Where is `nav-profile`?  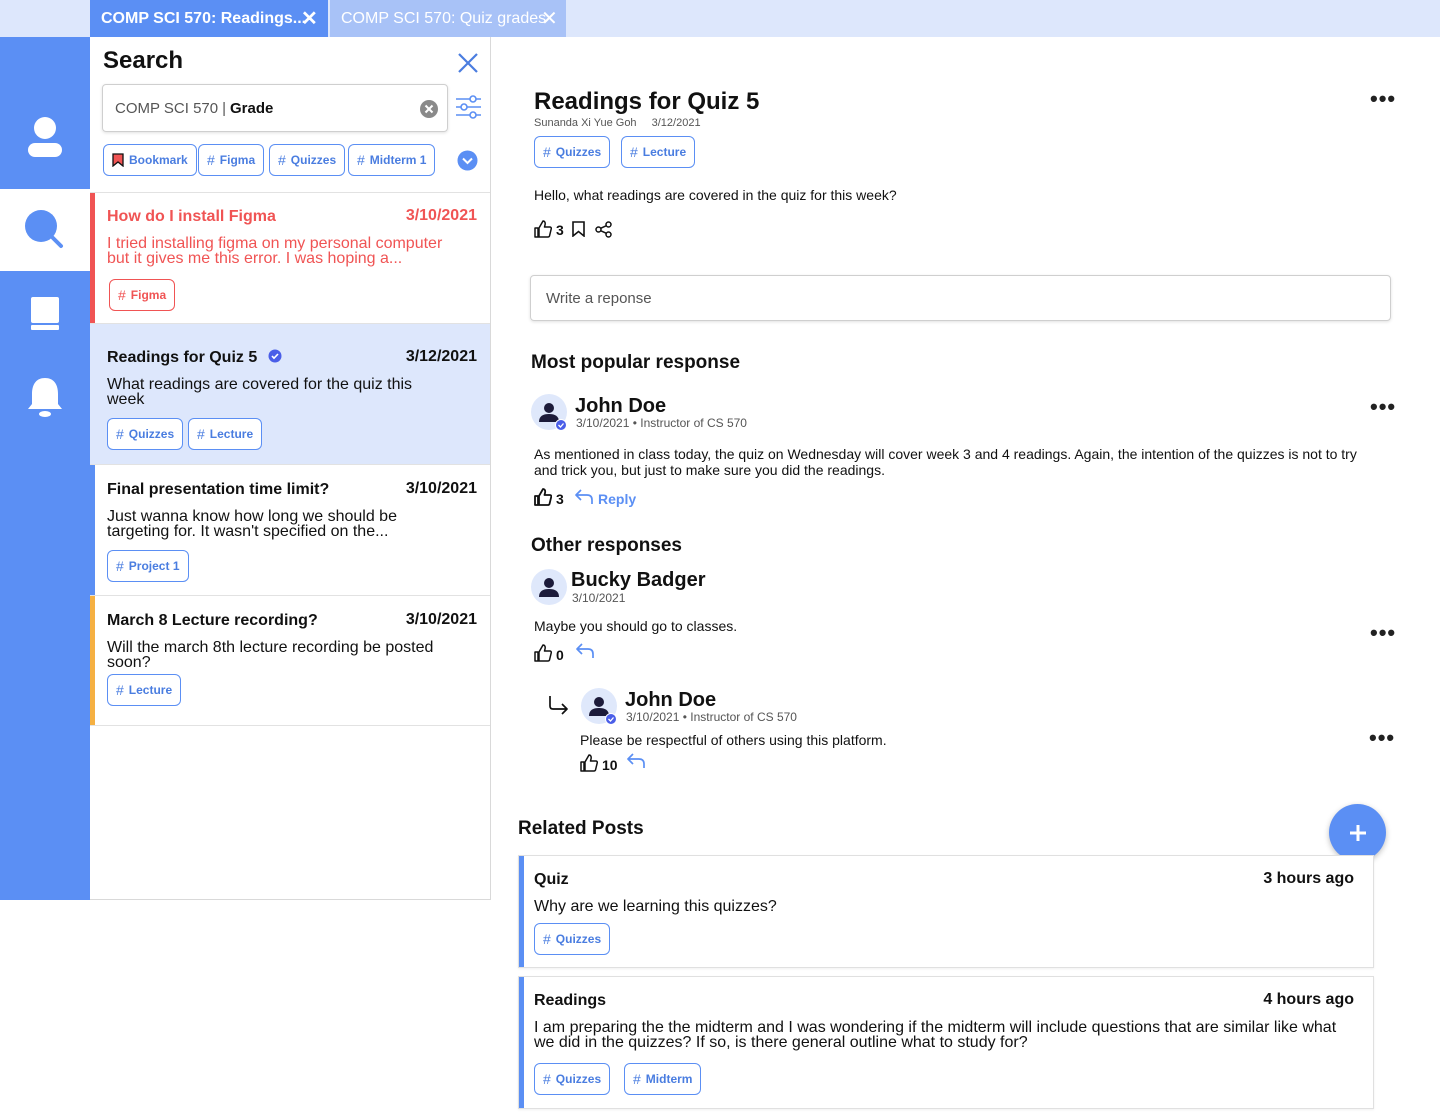
nav-profile is located at coordinates (45, 137).